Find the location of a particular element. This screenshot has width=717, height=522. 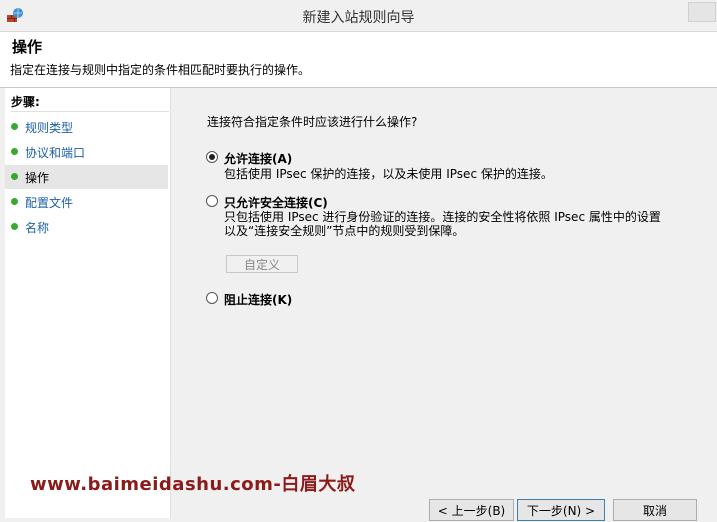

step-label: 操作 is located at coordinates (37, 178).